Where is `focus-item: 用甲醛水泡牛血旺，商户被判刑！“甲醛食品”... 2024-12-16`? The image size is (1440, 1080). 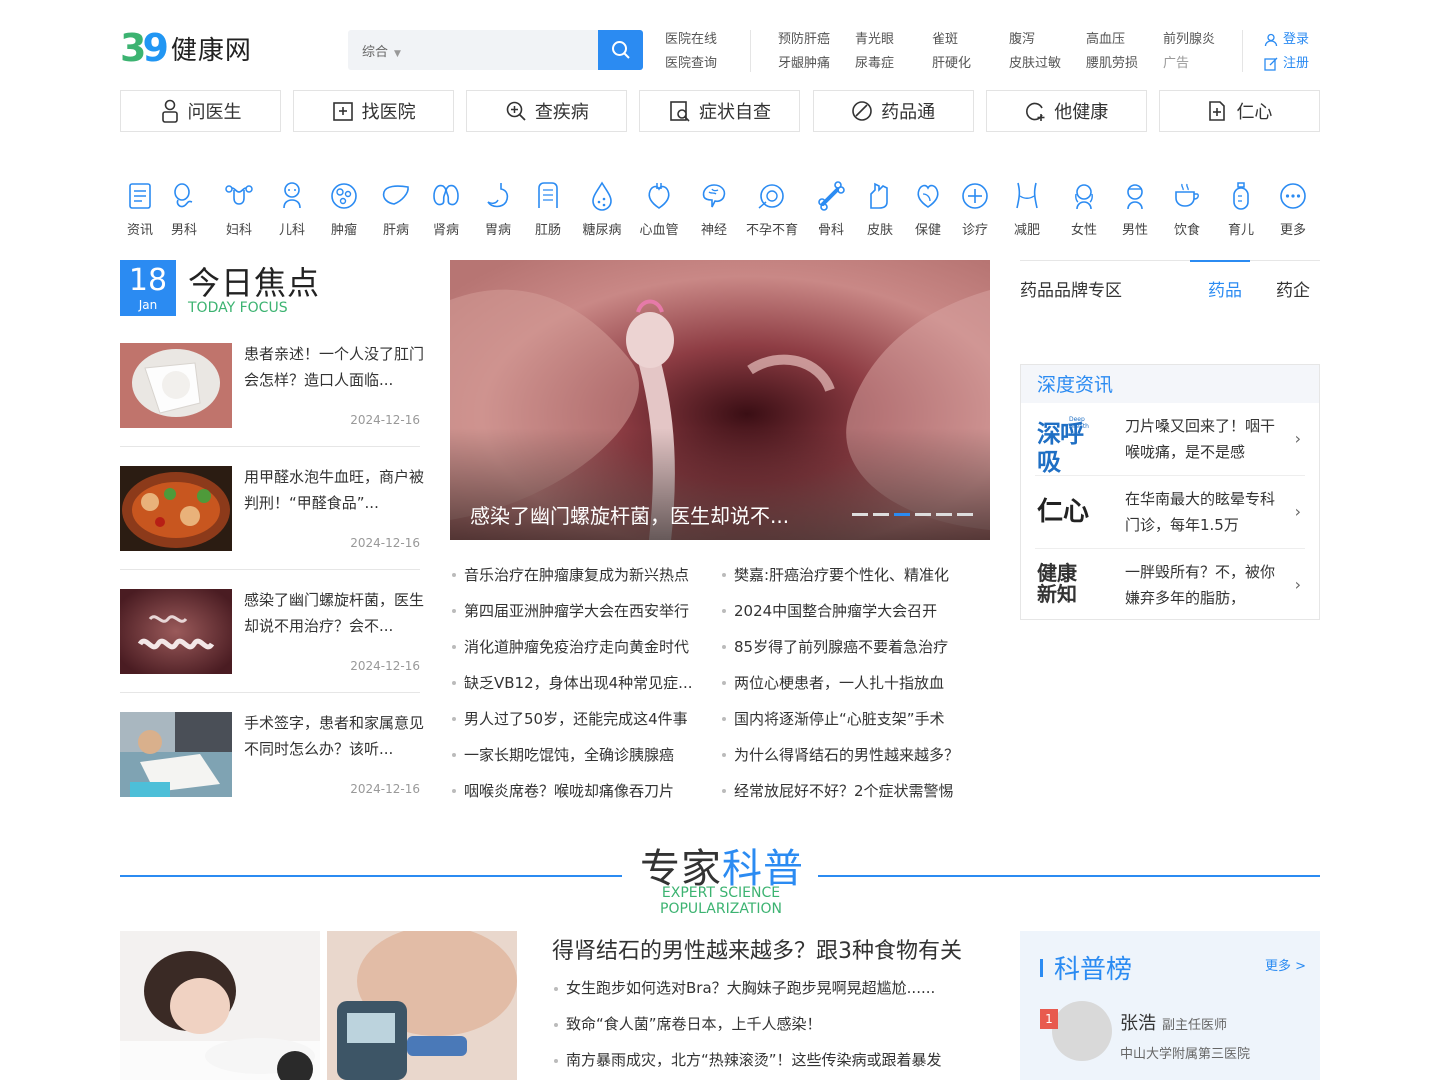
focus-item: 用甲醛水泡牛血旺，商户被判刑！“甲醛食品”... 2024-12-16 is located at coordinates (272, 527).